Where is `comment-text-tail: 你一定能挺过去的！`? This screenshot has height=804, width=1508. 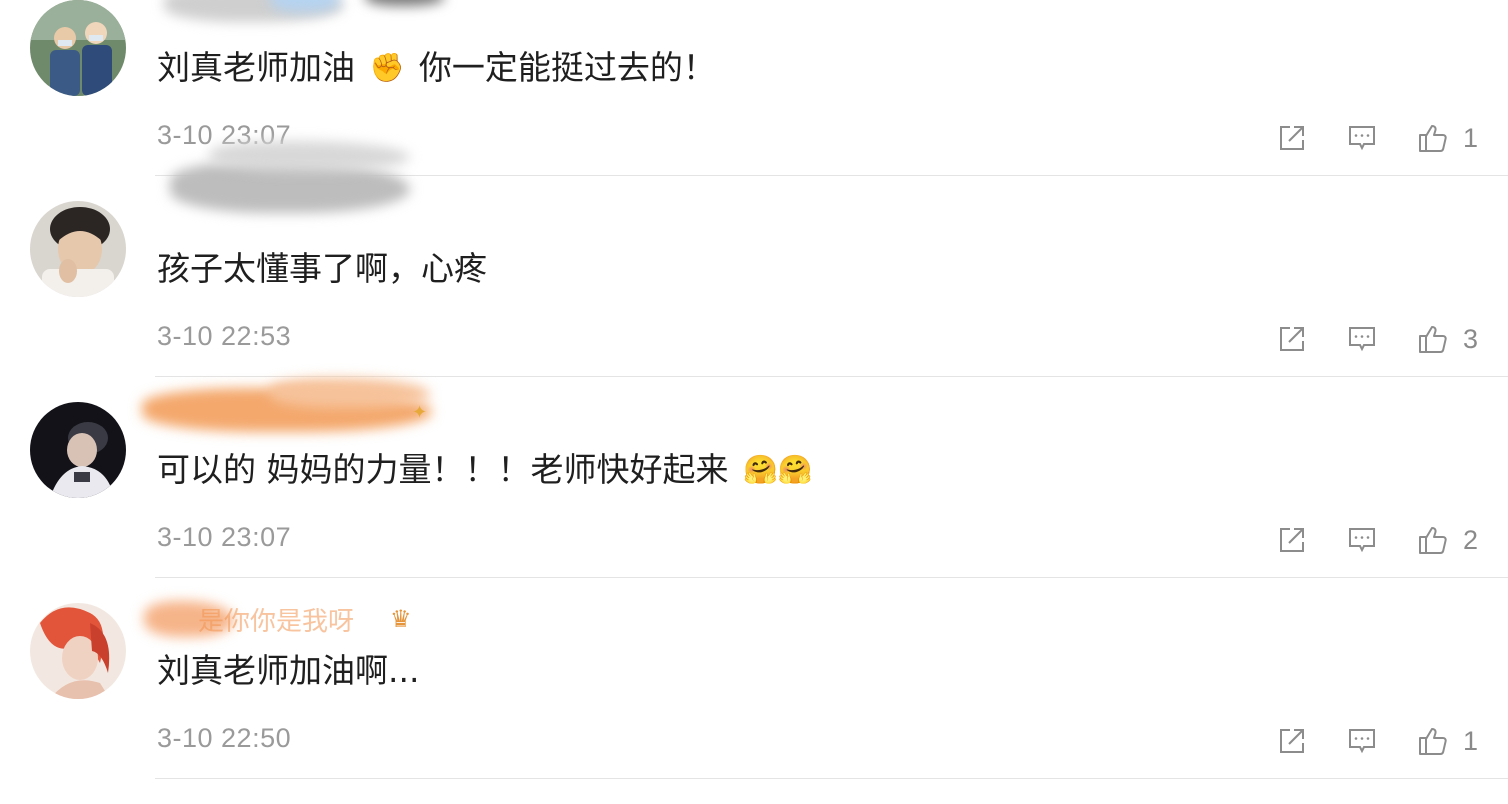 comment-text-tail: 你一定能挺过去的！ is located at coordinates (567, 67).